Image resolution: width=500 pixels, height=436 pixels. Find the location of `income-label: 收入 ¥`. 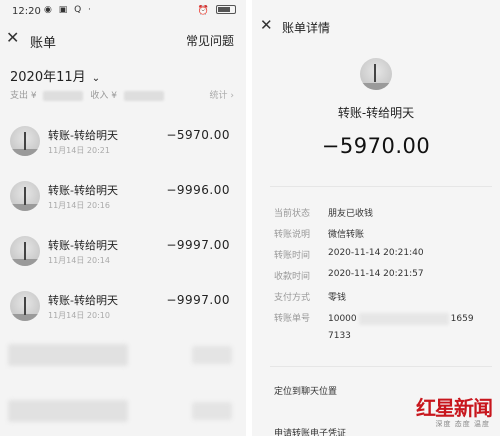

income-label: 收入 ¥ is located at coordinates (103, 96).